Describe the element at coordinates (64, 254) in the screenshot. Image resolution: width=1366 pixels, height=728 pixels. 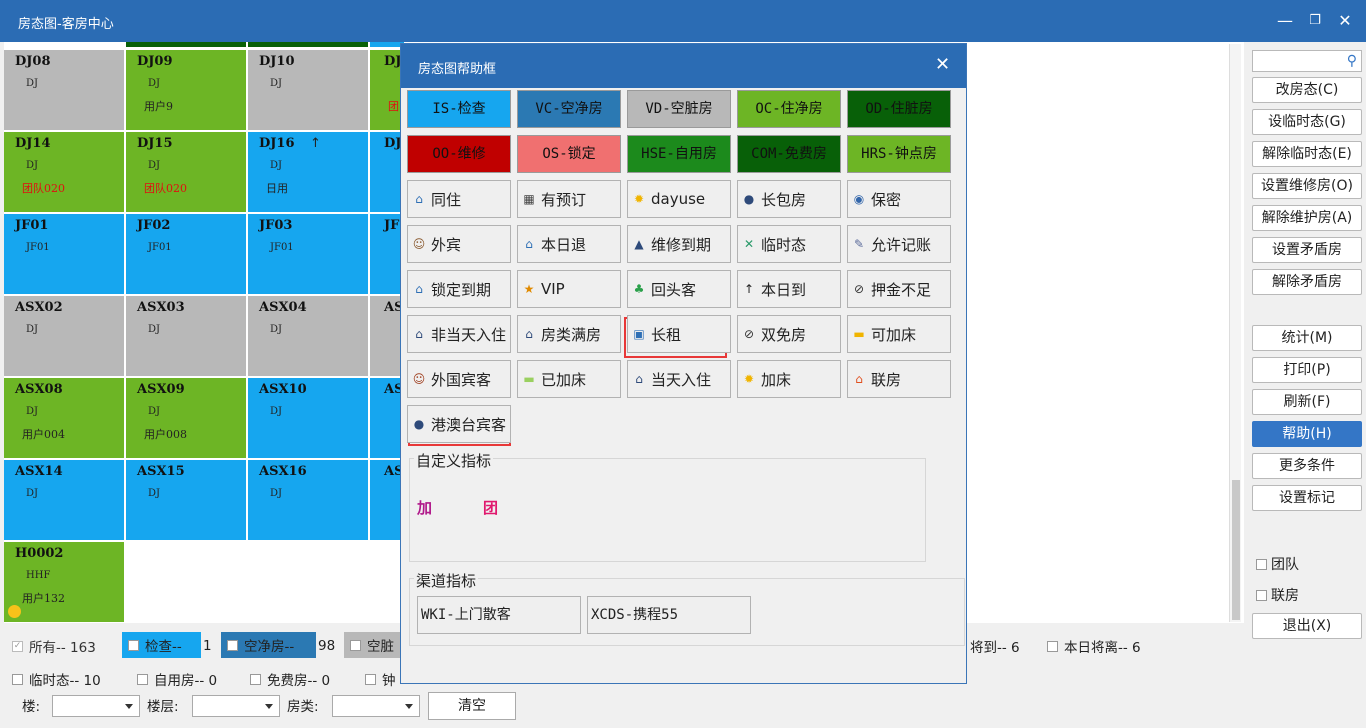
I see `room-cell: JF01 JF01` at that location.